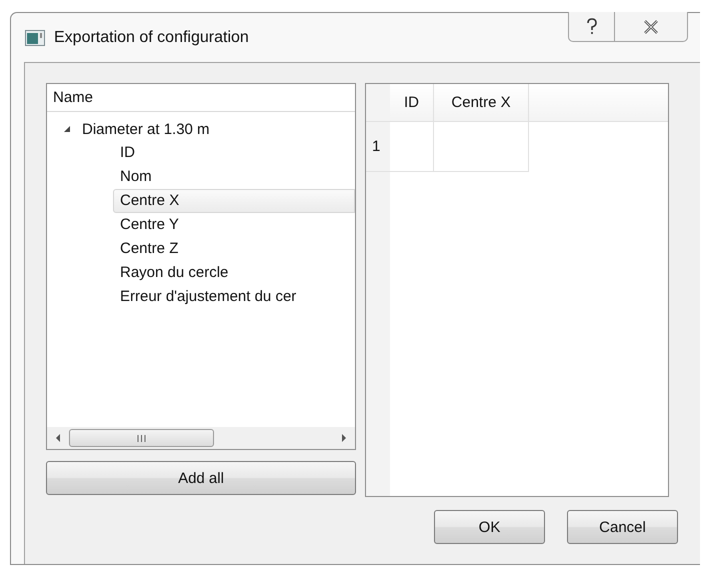  What do you see at coordinates (481, 102) in the screenshot?
I see `column-header: Centre X` at bounding box center [481, 102].